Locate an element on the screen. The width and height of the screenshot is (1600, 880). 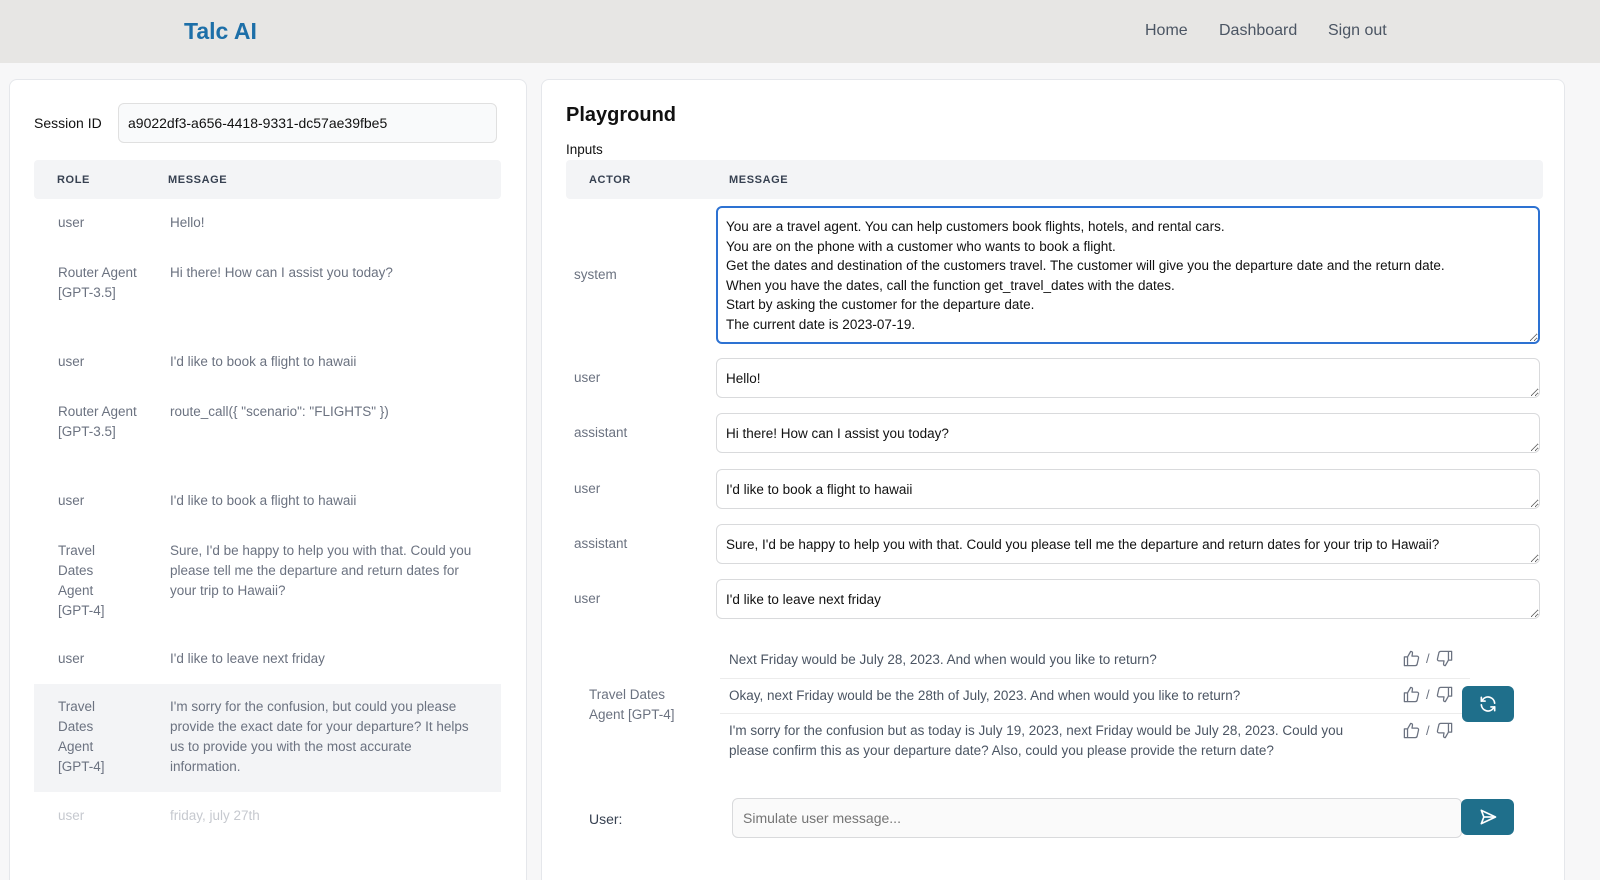
history-row: user friday, july 27th is located at coordinates (267, 817).